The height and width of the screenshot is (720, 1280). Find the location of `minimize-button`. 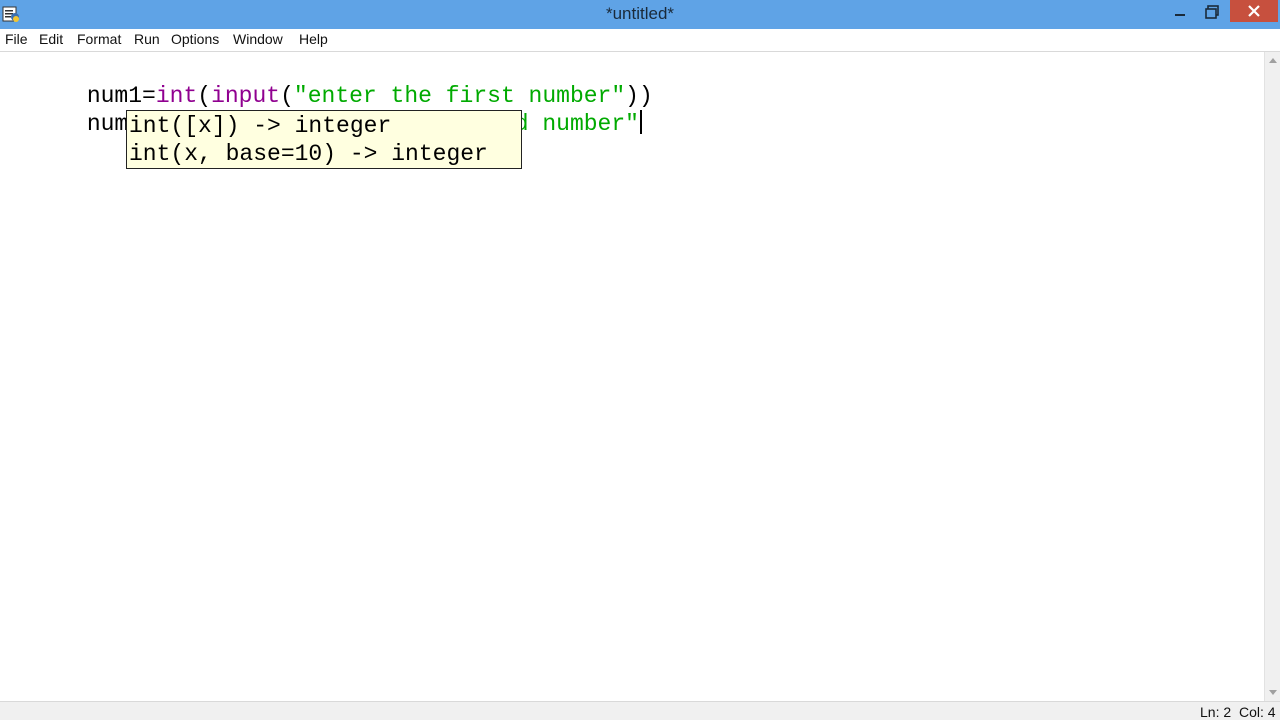

minimize-button is located at coordinates (1180, 12).